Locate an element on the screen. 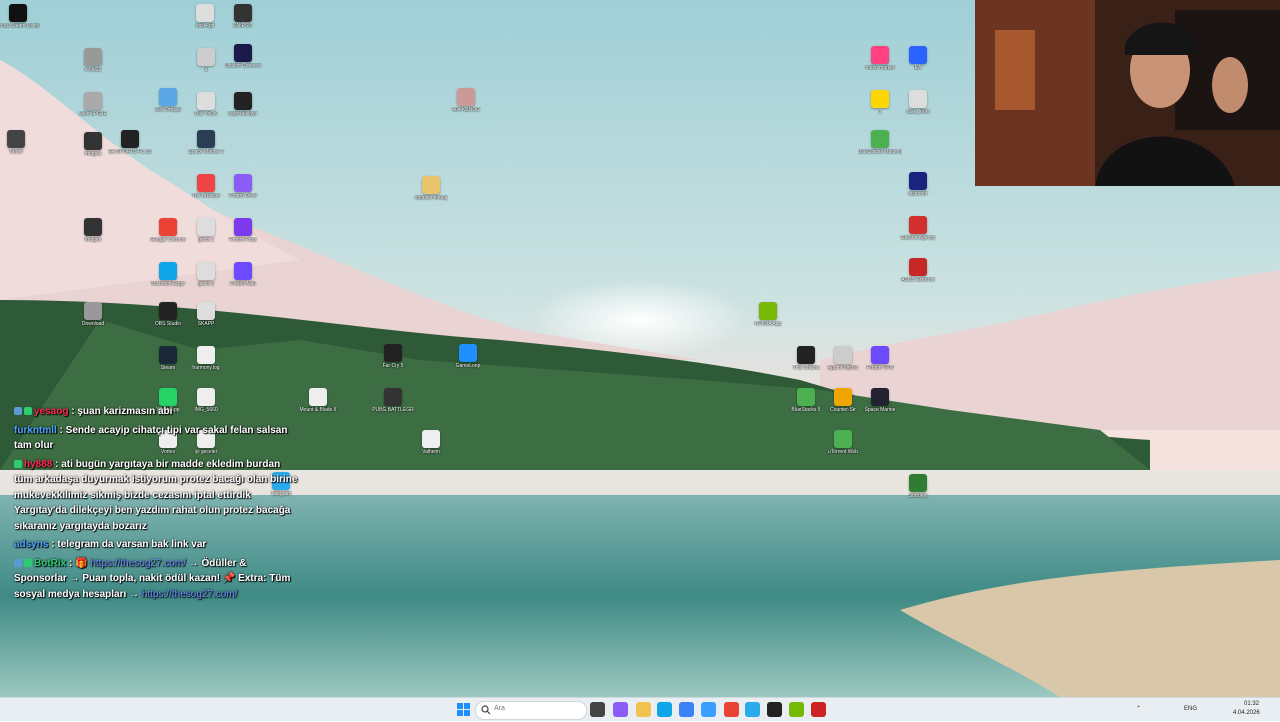  chat-username: furkntmll is located at coordinates (37, 430).